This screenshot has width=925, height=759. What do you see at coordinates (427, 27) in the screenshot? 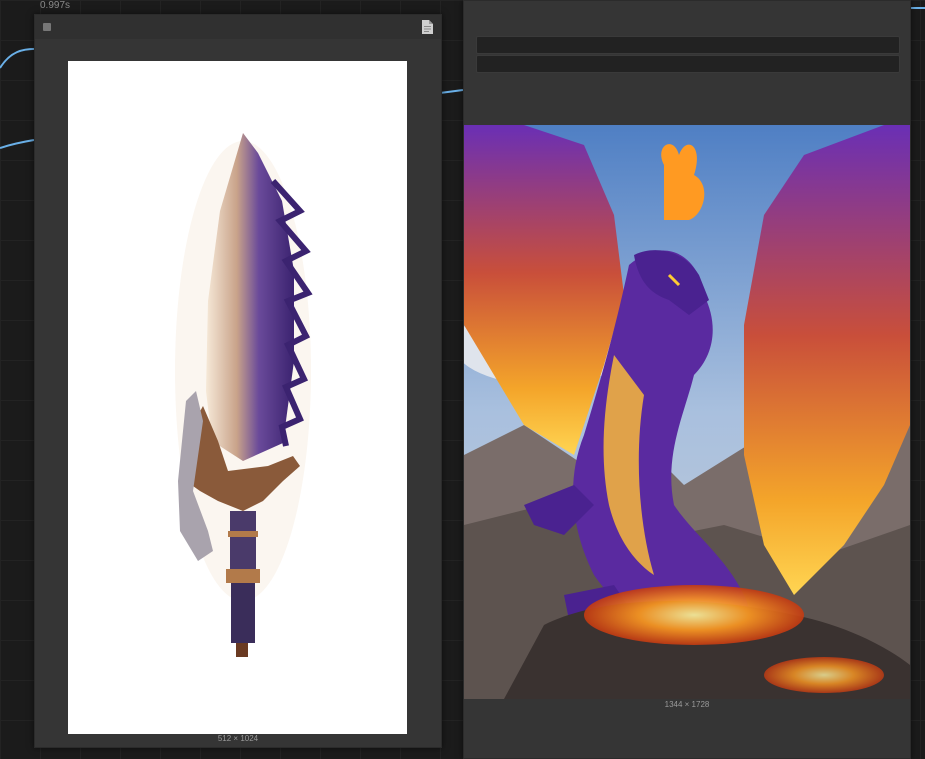
I see `document-icon` at bounding box center [427, 27].